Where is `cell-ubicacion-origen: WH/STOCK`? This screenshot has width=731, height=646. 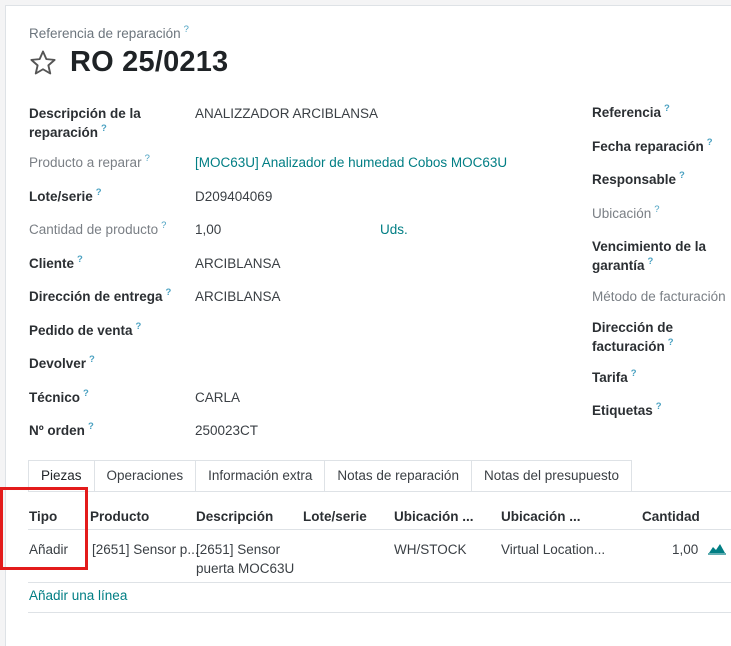 cell-ubicacion-origen: WH/STOCK is located at coordinates (430, 549).